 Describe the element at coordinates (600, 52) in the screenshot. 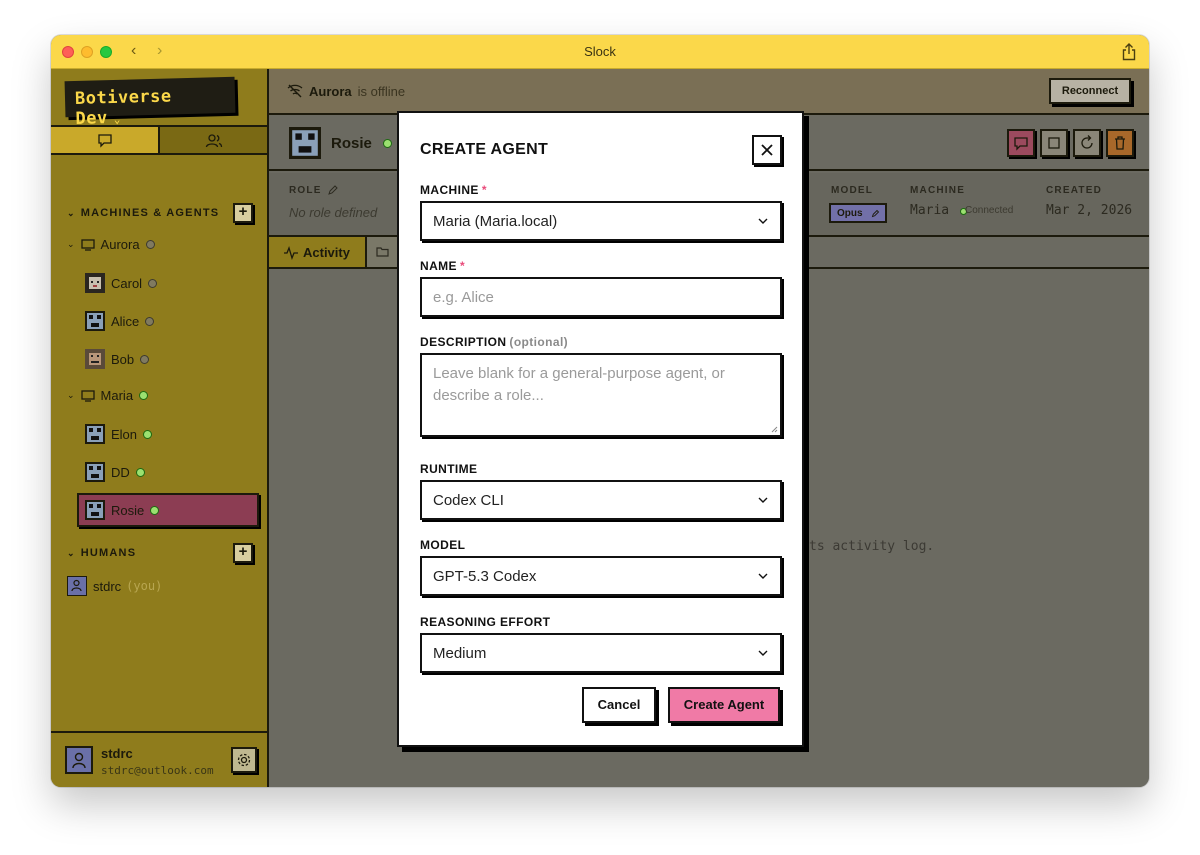

I see `title-bar: ‹ › Slock` at that location.